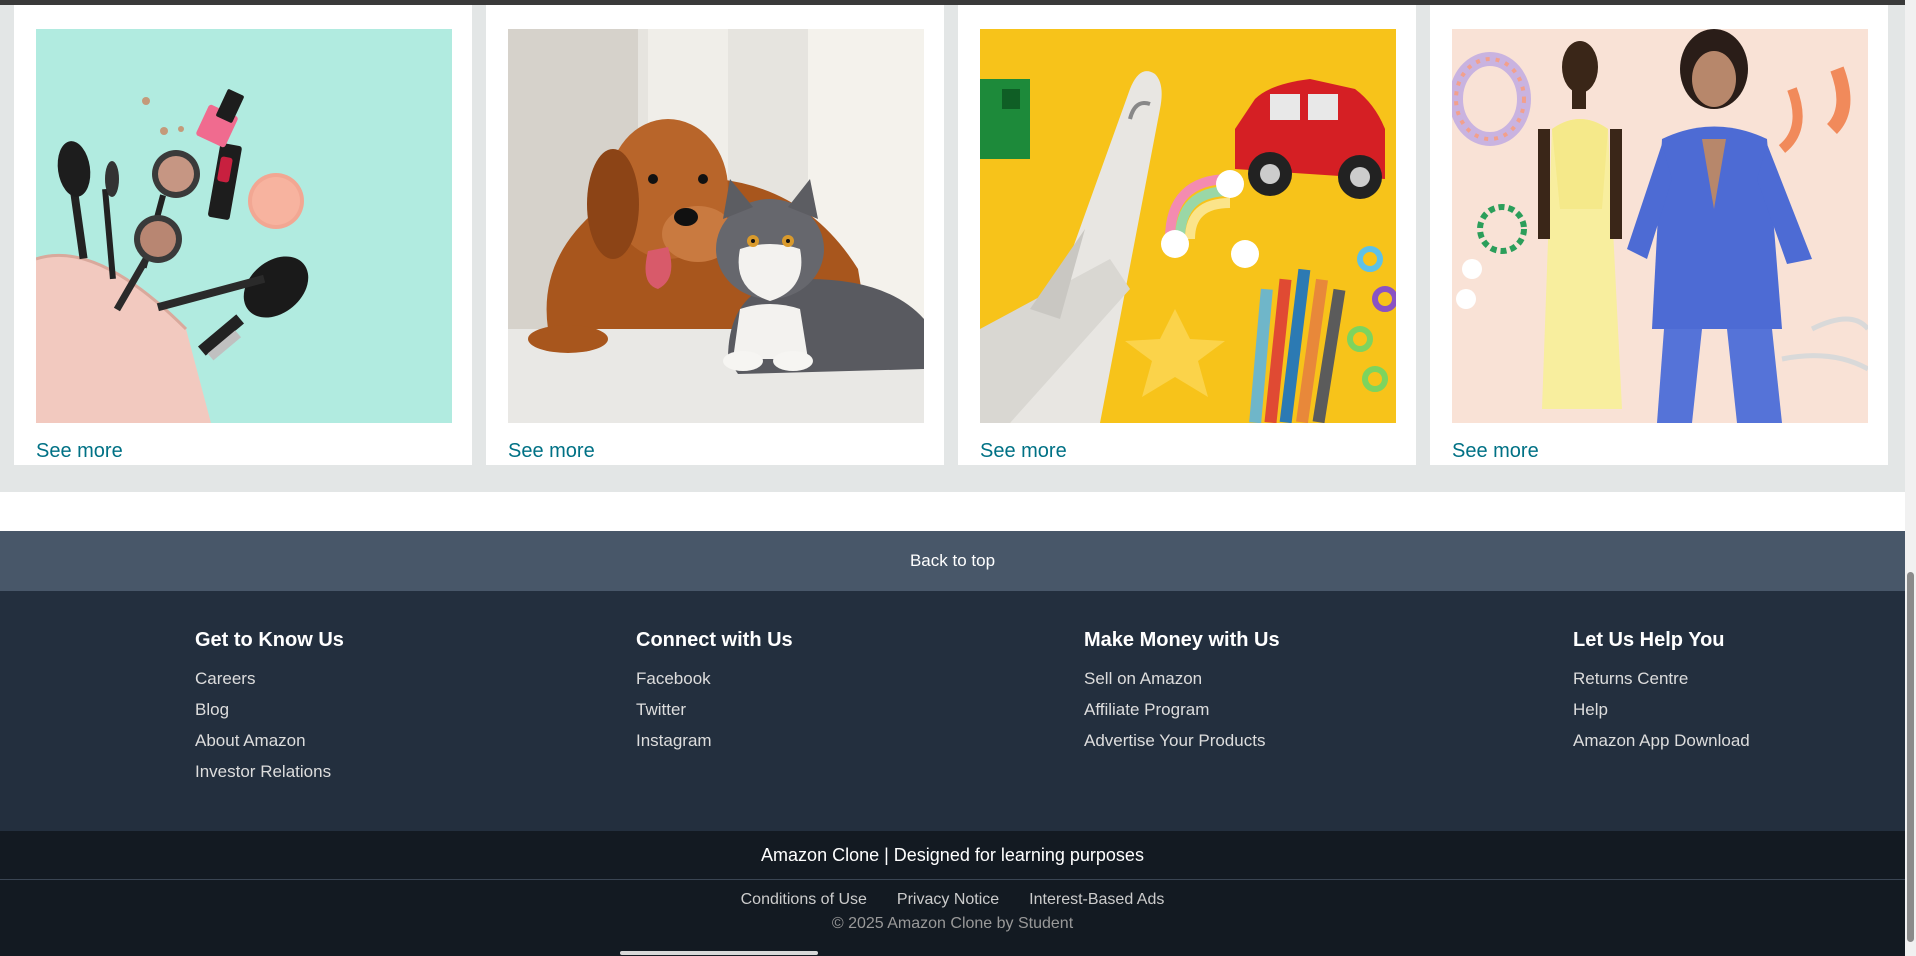 The image size is (1916, 956). I want to click on footer-column-title: Let Us Help You, so click(1649, 640).